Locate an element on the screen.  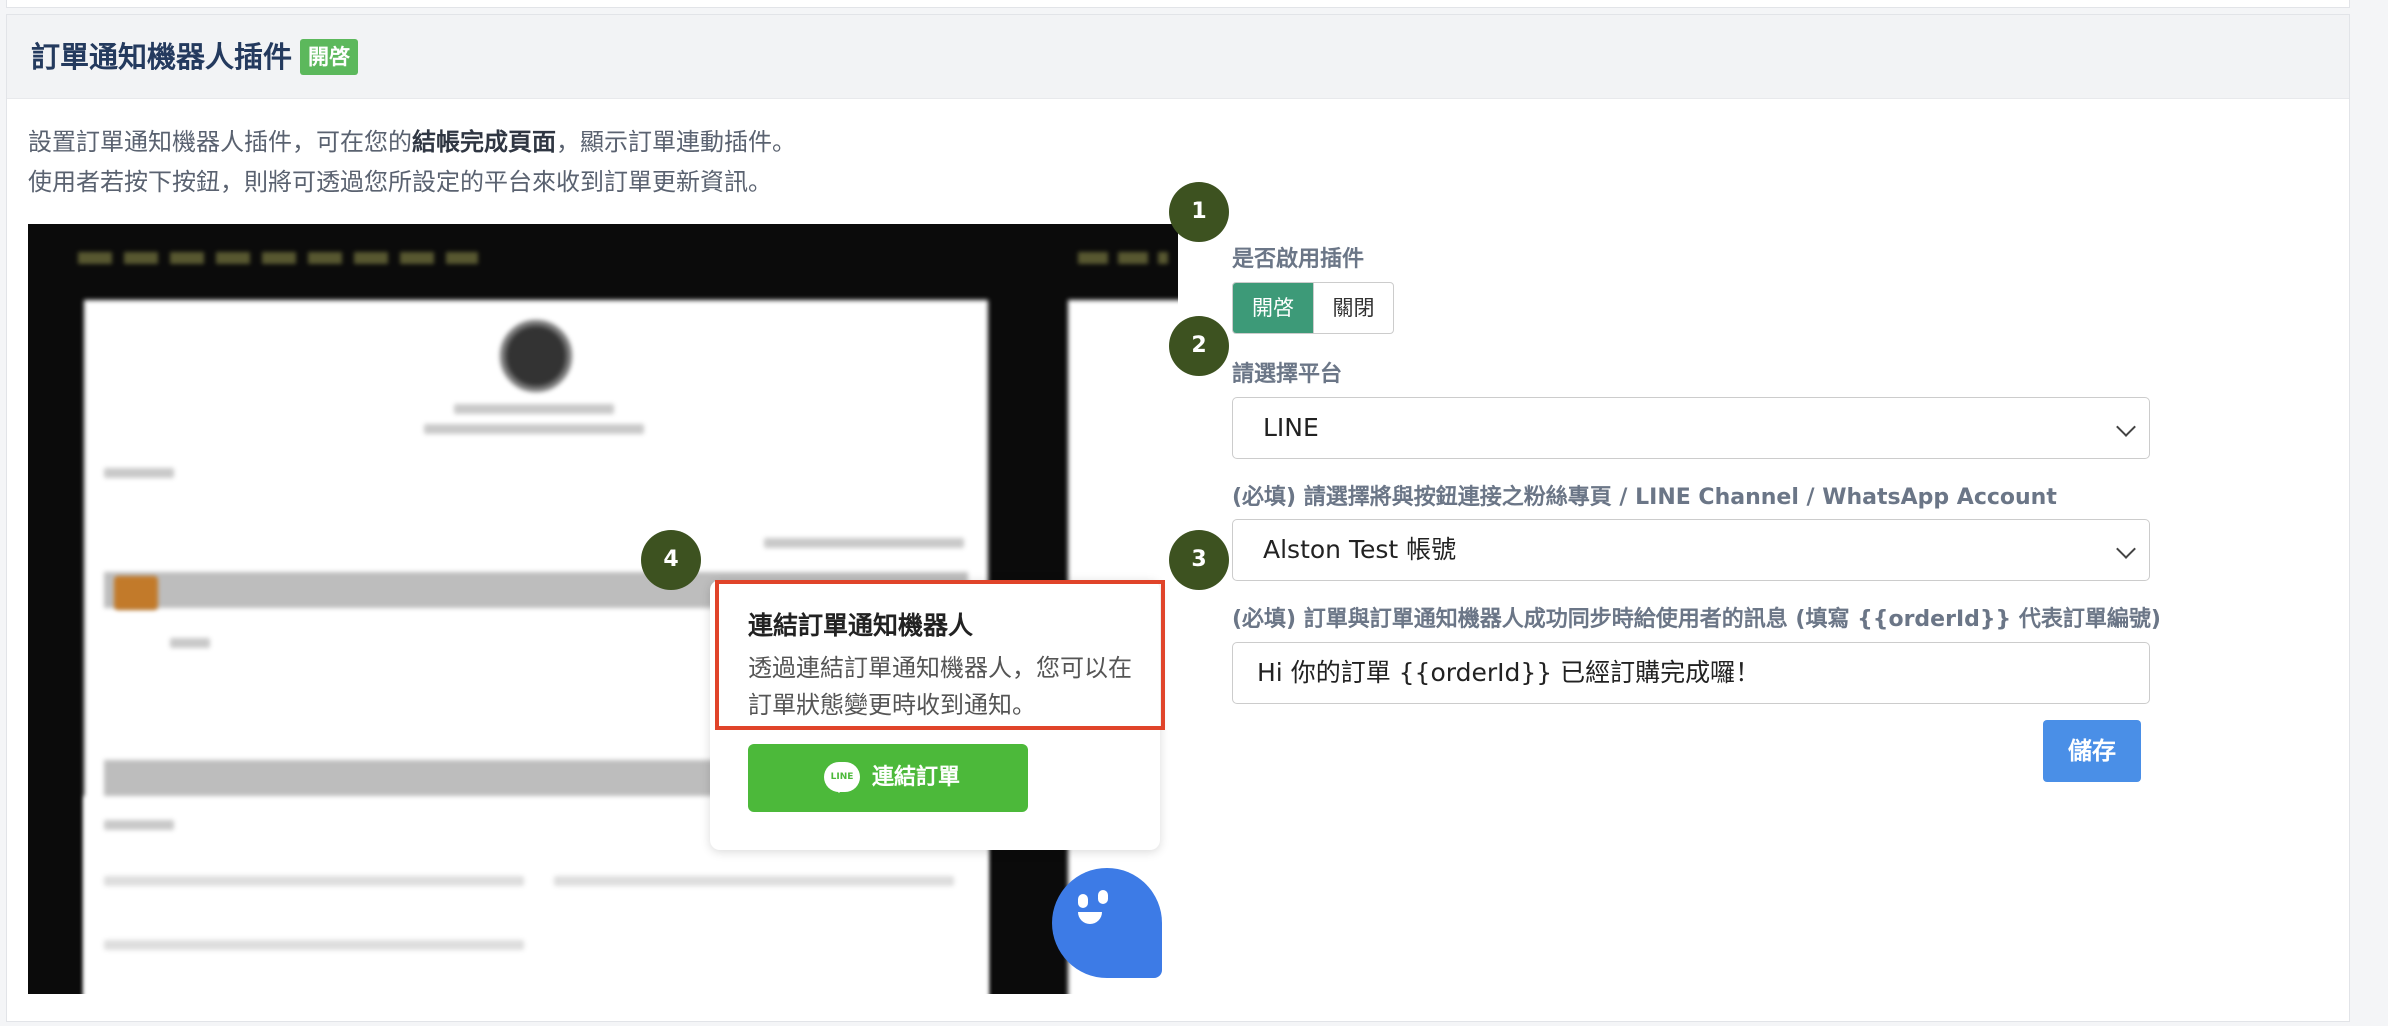
connect-order-line-button: LINE 連結訂單 is located at coordinates (888, 778).